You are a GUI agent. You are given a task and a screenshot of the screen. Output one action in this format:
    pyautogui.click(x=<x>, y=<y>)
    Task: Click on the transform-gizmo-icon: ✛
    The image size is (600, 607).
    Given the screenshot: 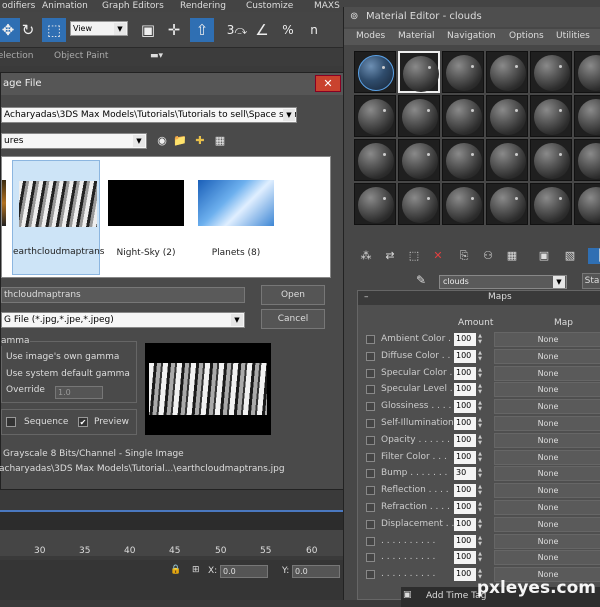 What is the action you would take?
    pyautogui.click(x=174, y=30)
    